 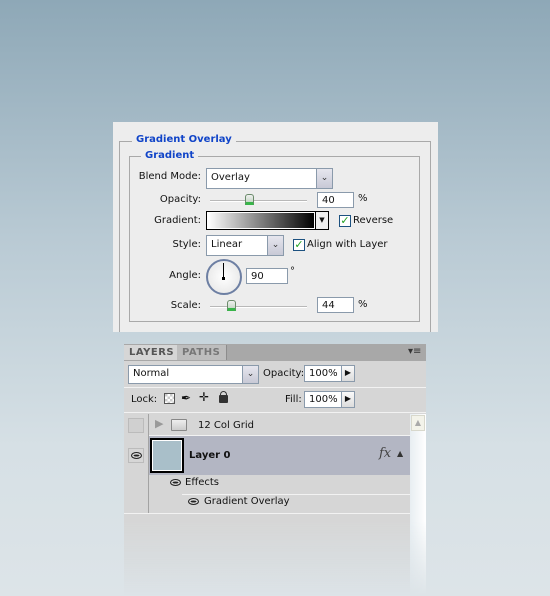 I want to click on gradient-picker: ▼, so click(x=267, y=220).